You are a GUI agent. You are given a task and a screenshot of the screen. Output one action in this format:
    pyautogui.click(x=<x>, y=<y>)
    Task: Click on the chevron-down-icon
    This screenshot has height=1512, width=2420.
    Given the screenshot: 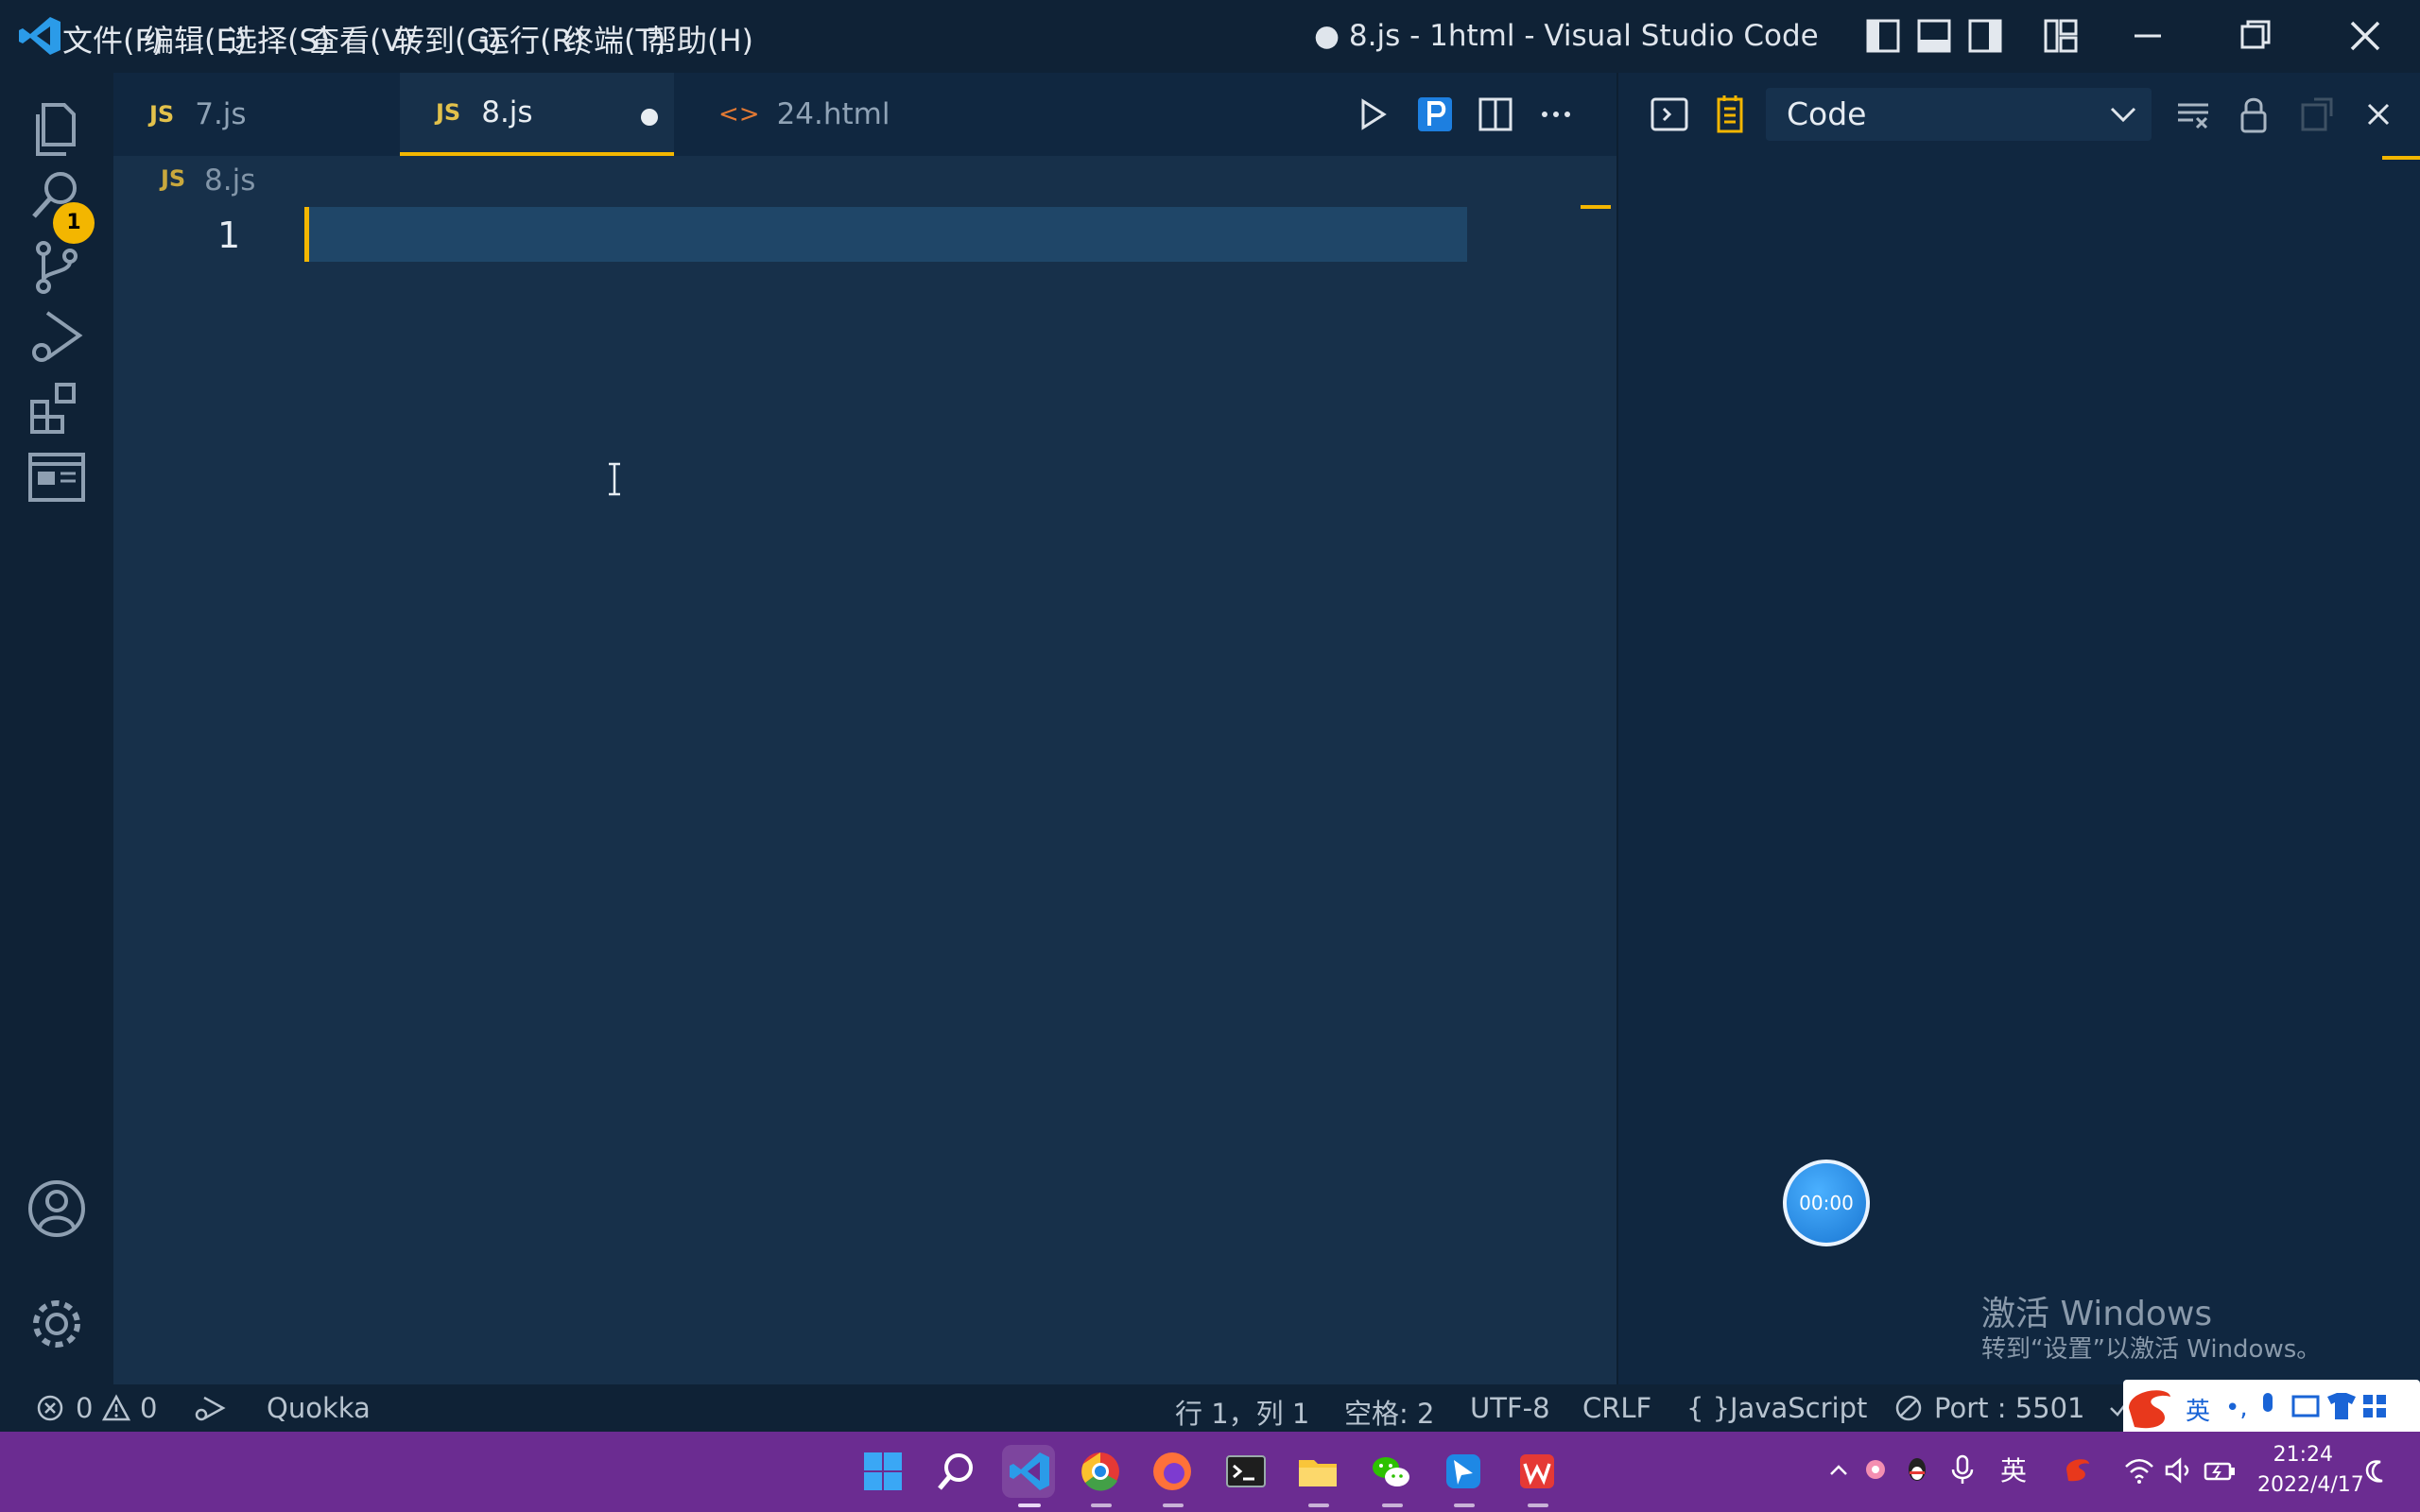 What is the action you would take?
    pyautogui.click(x=2123, y=114)
    